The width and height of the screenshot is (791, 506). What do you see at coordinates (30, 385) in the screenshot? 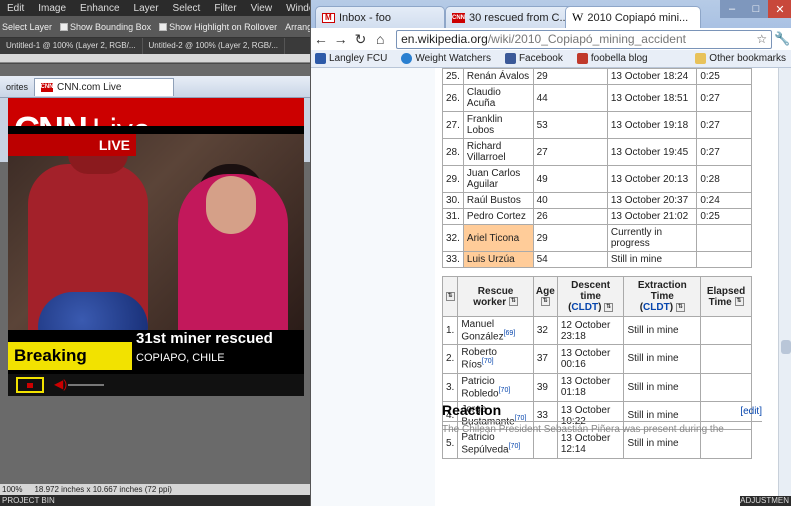
I see `stop-button` at bounding box center [30, 385].